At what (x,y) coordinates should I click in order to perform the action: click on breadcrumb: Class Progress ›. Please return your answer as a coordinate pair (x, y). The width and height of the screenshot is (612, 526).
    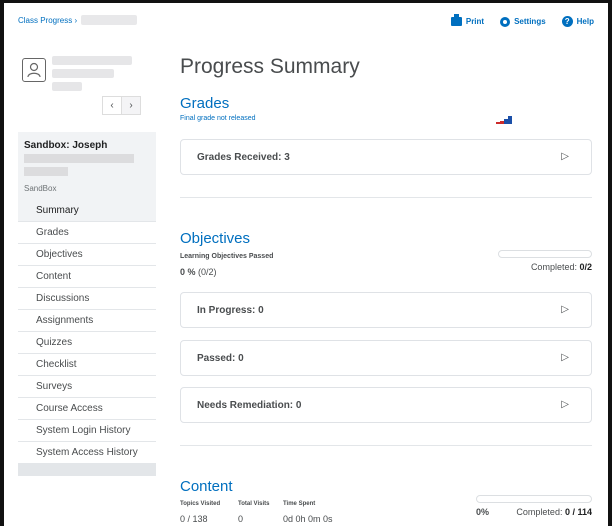
    Looking at the image, I should click on (78, 20).